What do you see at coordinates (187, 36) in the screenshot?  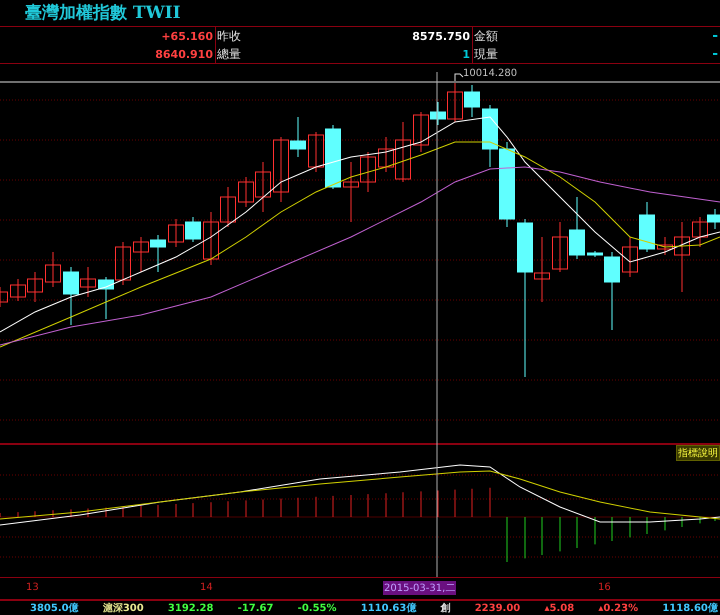 I see `quote-value: +65.160` at bounding box center [187, 36].